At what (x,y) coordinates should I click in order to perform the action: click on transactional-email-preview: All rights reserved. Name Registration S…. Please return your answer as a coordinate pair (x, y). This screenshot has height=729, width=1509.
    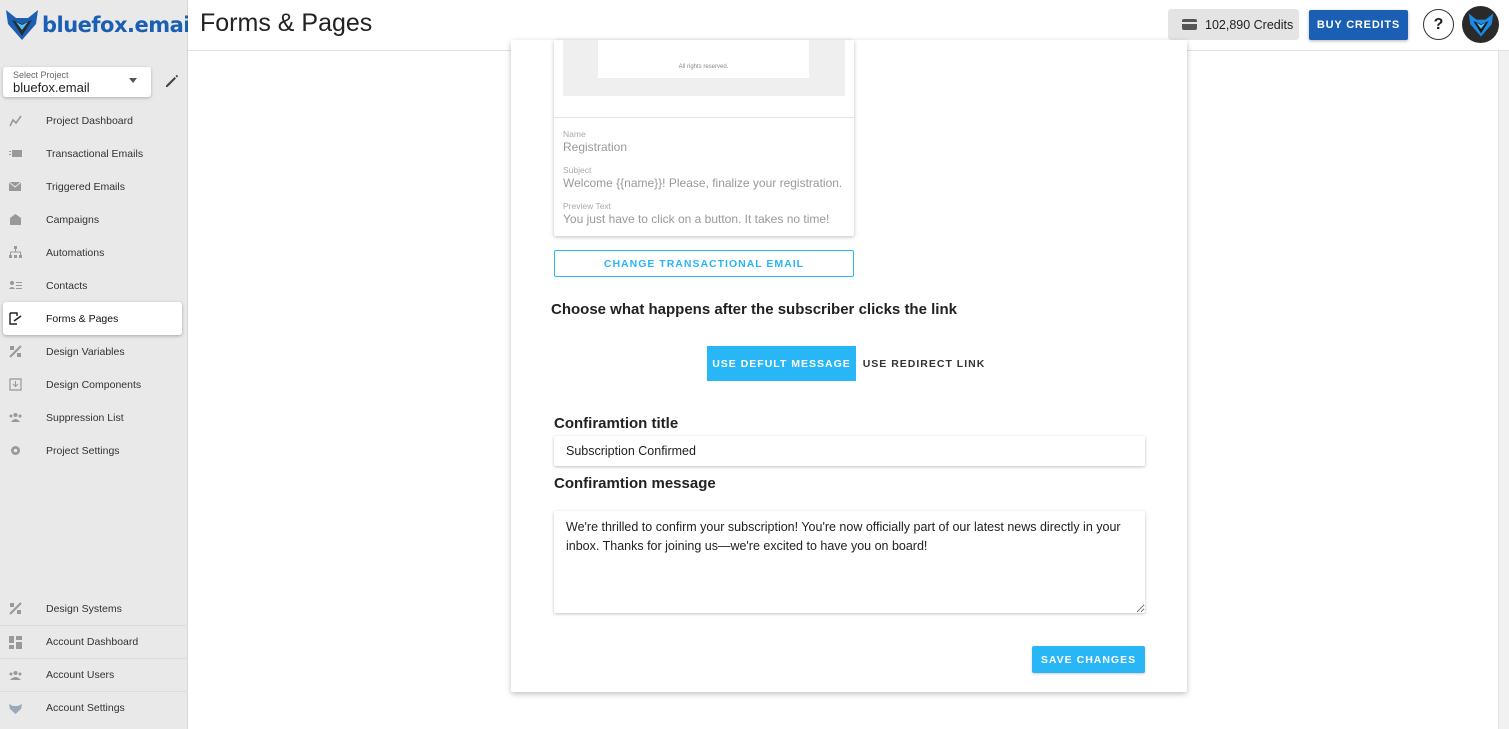
    Looking at the image, I should click on (704, 138).